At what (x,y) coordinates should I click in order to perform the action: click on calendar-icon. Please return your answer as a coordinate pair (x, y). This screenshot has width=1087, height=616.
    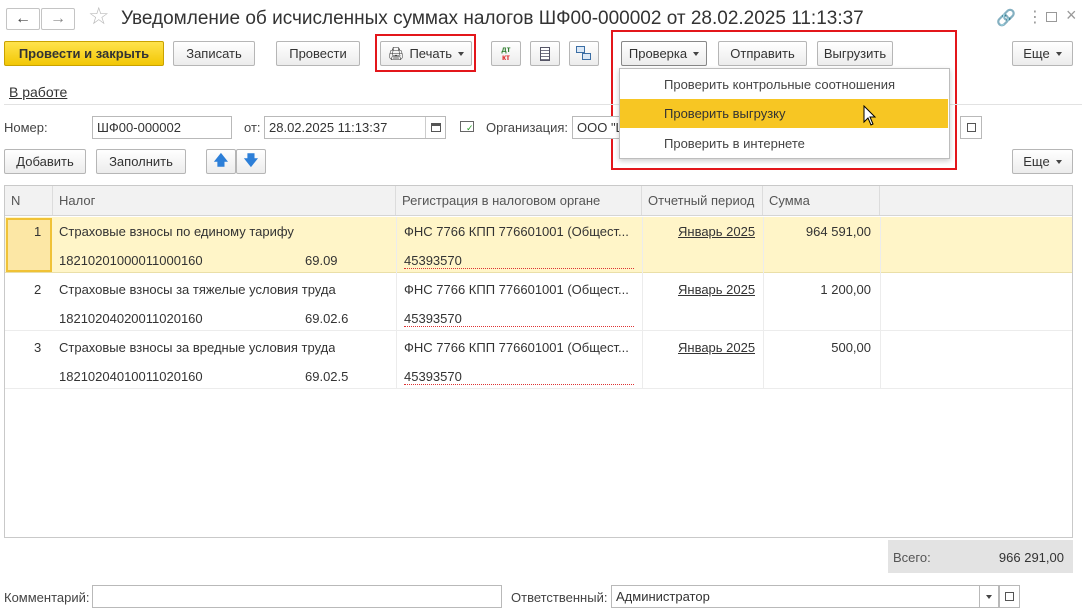
    Looking at the image, I should click on (435, 127).